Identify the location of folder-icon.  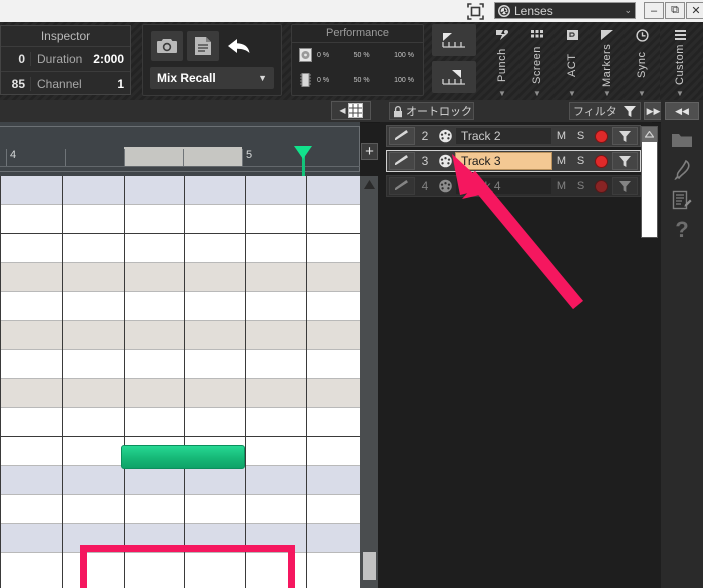
(682, 140).